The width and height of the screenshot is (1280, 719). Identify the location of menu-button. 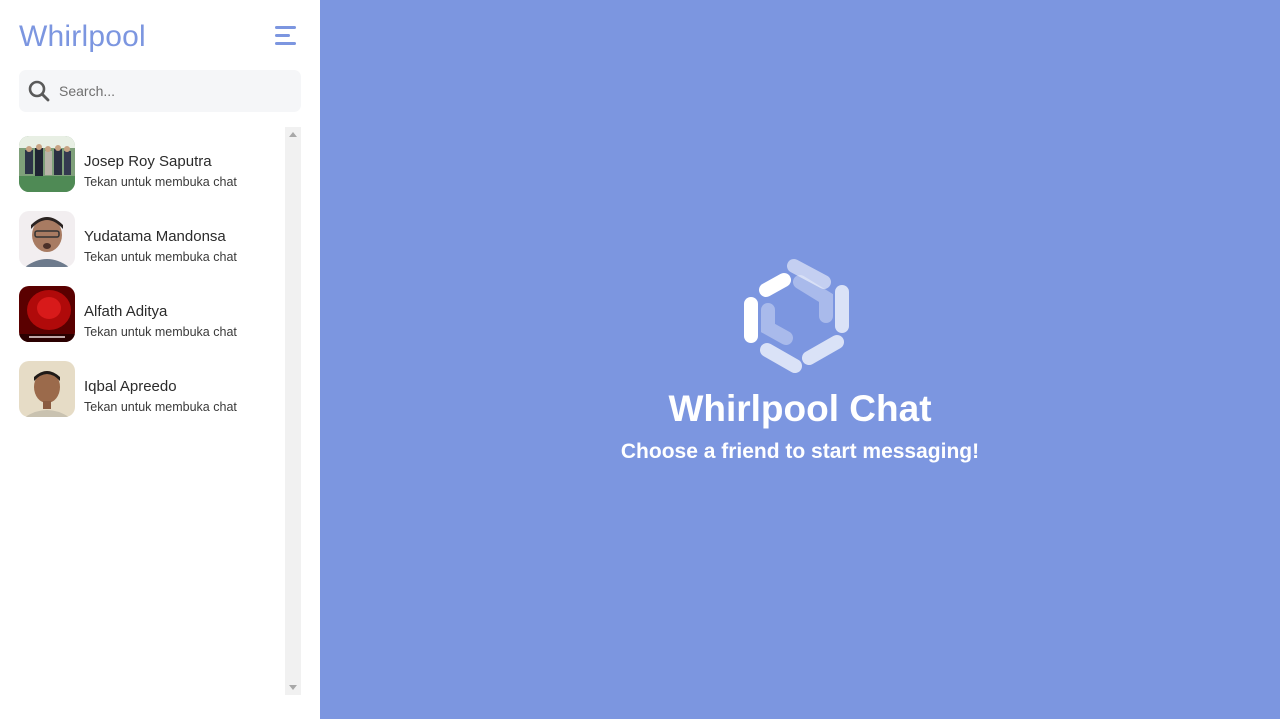
(285, 37).